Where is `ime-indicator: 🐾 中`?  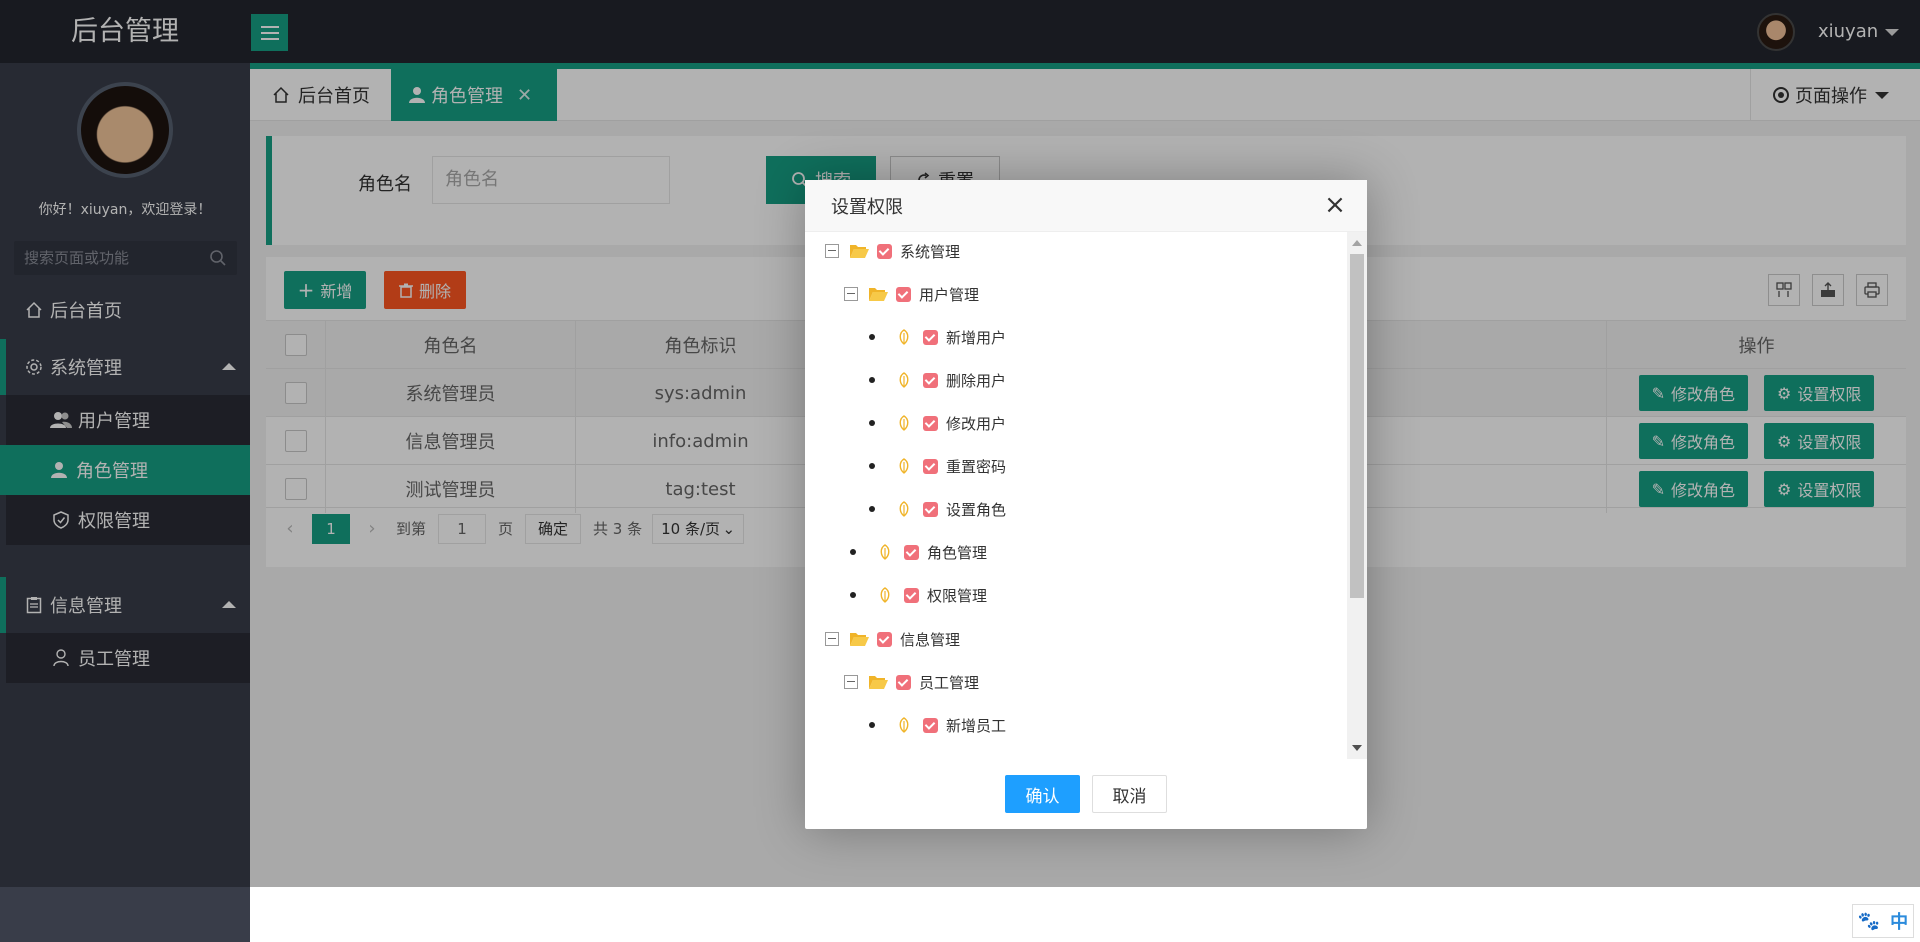
ime-indicator: 🐾 中 is located at coordinates (1883, 921).